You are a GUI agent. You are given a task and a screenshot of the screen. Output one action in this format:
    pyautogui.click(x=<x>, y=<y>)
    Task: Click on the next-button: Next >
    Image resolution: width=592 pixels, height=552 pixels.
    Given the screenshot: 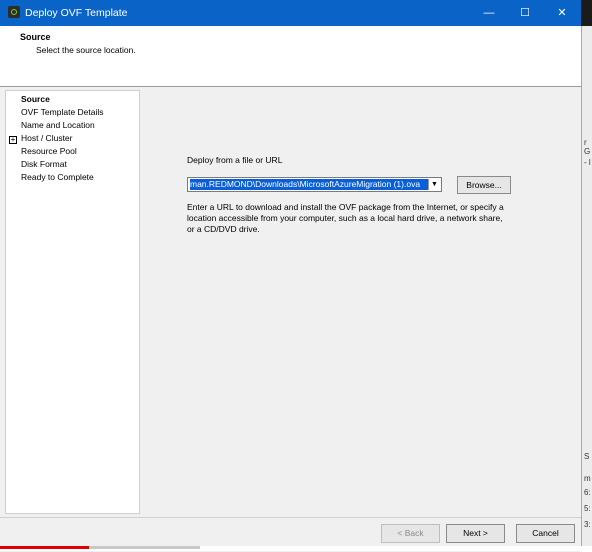 What is the action you would take?
    pyautogui.click(x=475, y=533)
    